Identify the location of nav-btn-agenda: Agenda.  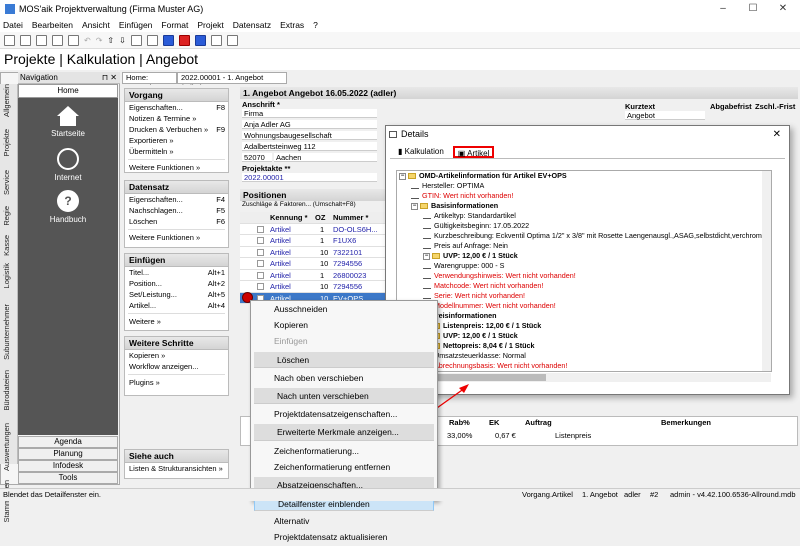
(68, 442).